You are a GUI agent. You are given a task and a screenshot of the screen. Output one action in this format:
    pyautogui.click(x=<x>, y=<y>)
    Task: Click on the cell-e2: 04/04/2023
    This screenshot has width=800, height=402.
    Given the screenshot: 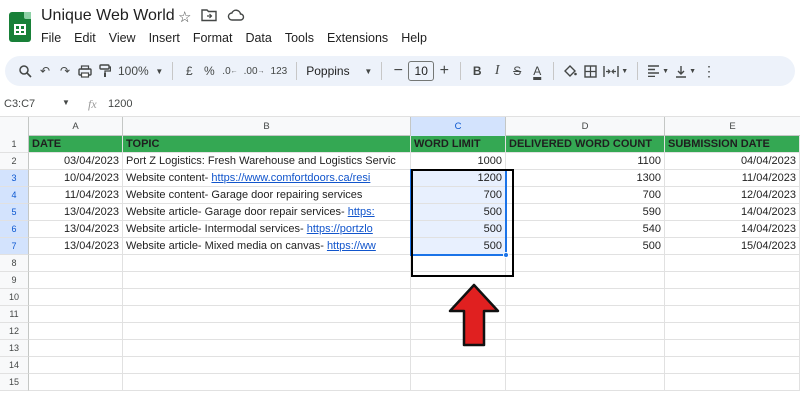 What is the action you would take?
    pyautogui.click(x=732, y=161)
    